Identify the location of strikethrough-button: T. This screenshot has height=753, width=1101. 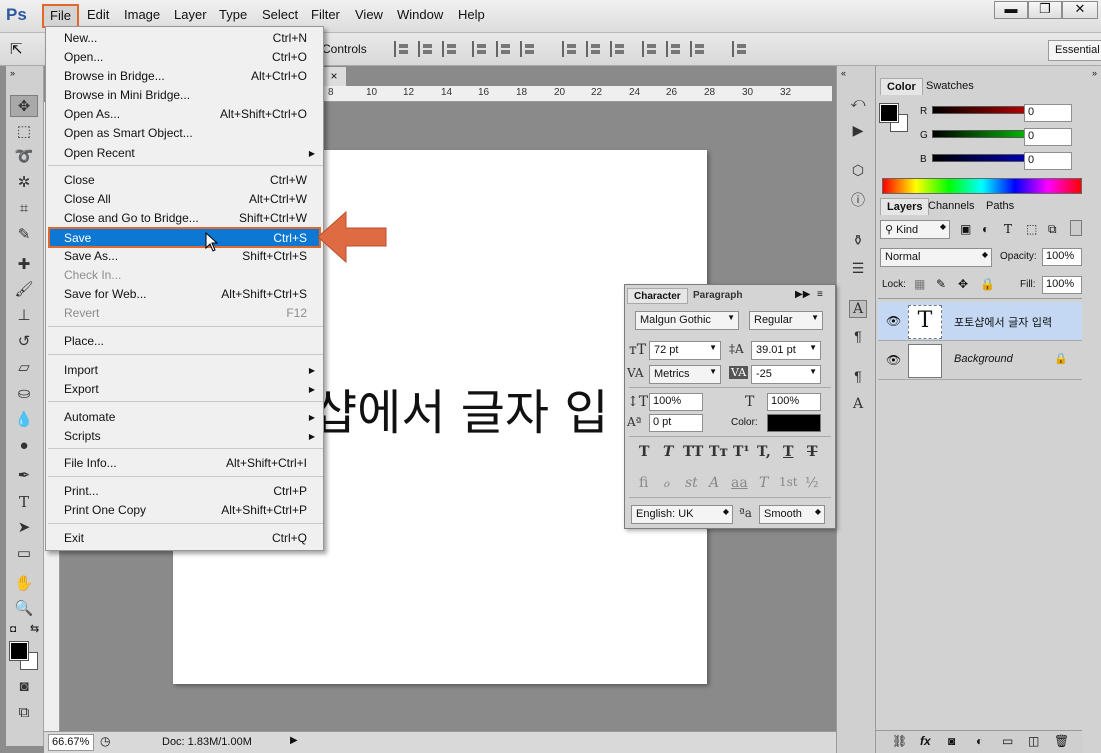
(812, 452).